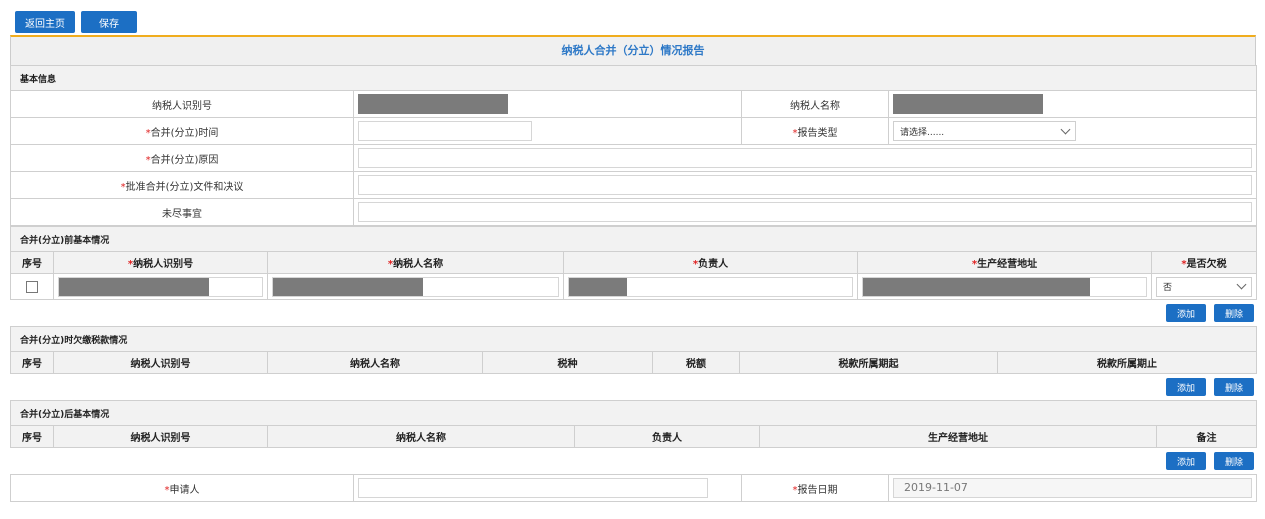 This screenshot has height=519, width=1265. I want to click on col-address: 生产经营地址, so click(958, 436).